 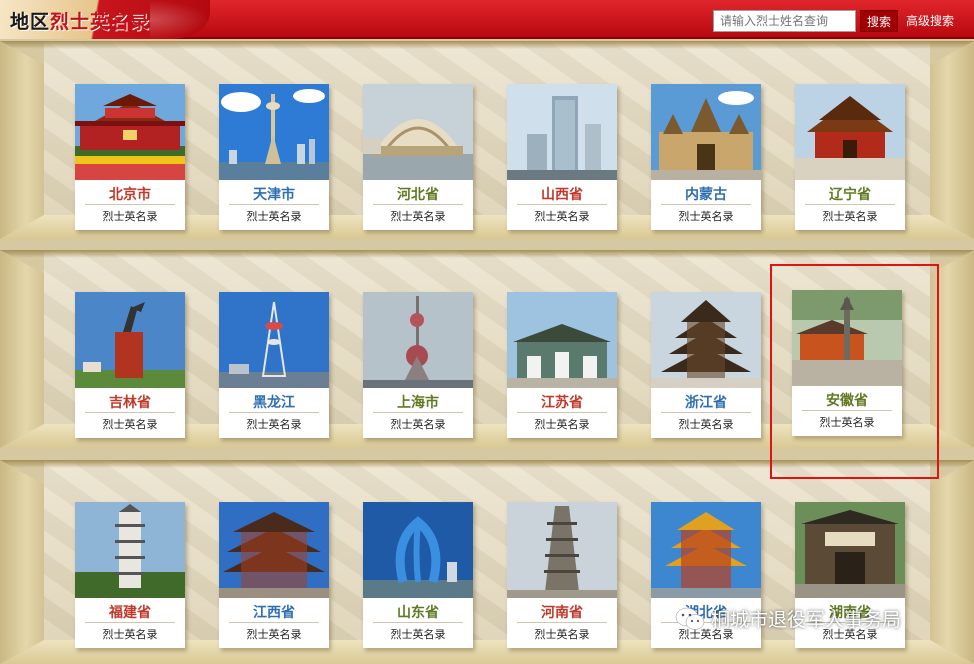 I want to click on province-name: 北京市, so click(x=130, y=195).